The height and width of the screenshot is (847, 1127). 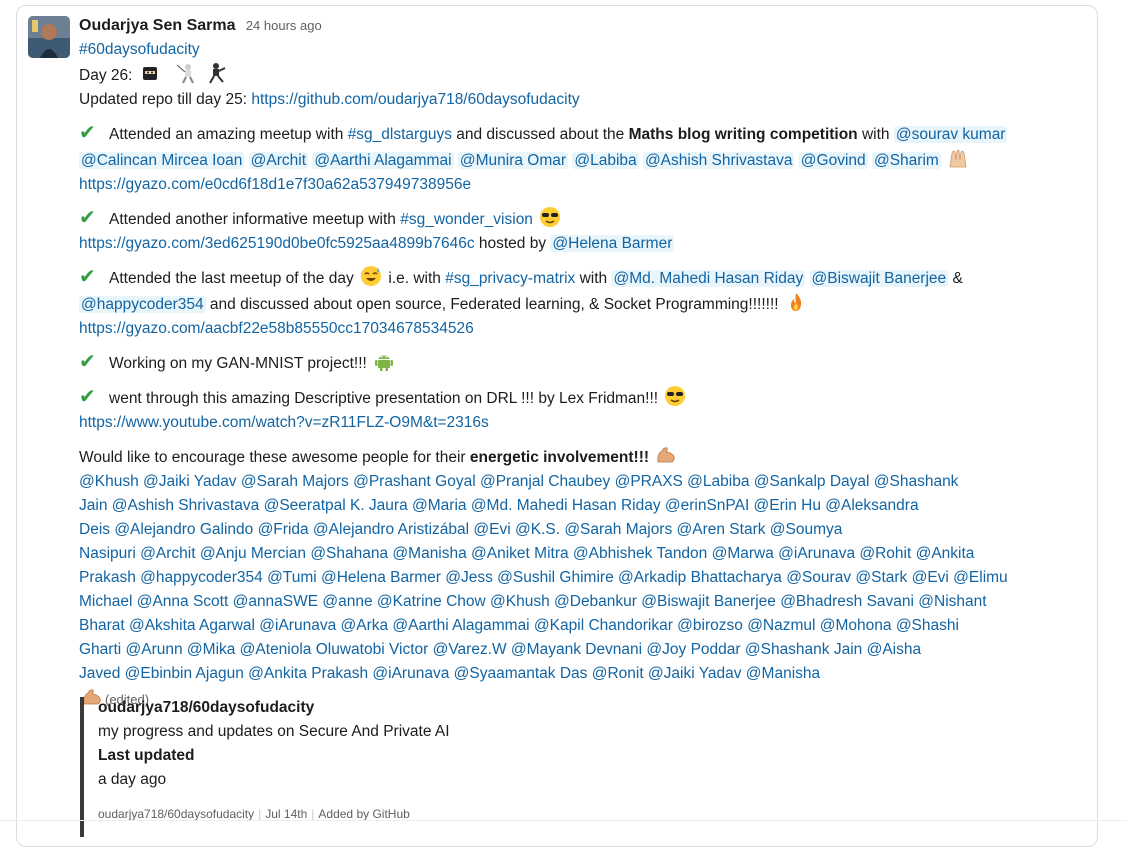 I want to click on flexed-biceps-icon, so click(x=666, y=455).